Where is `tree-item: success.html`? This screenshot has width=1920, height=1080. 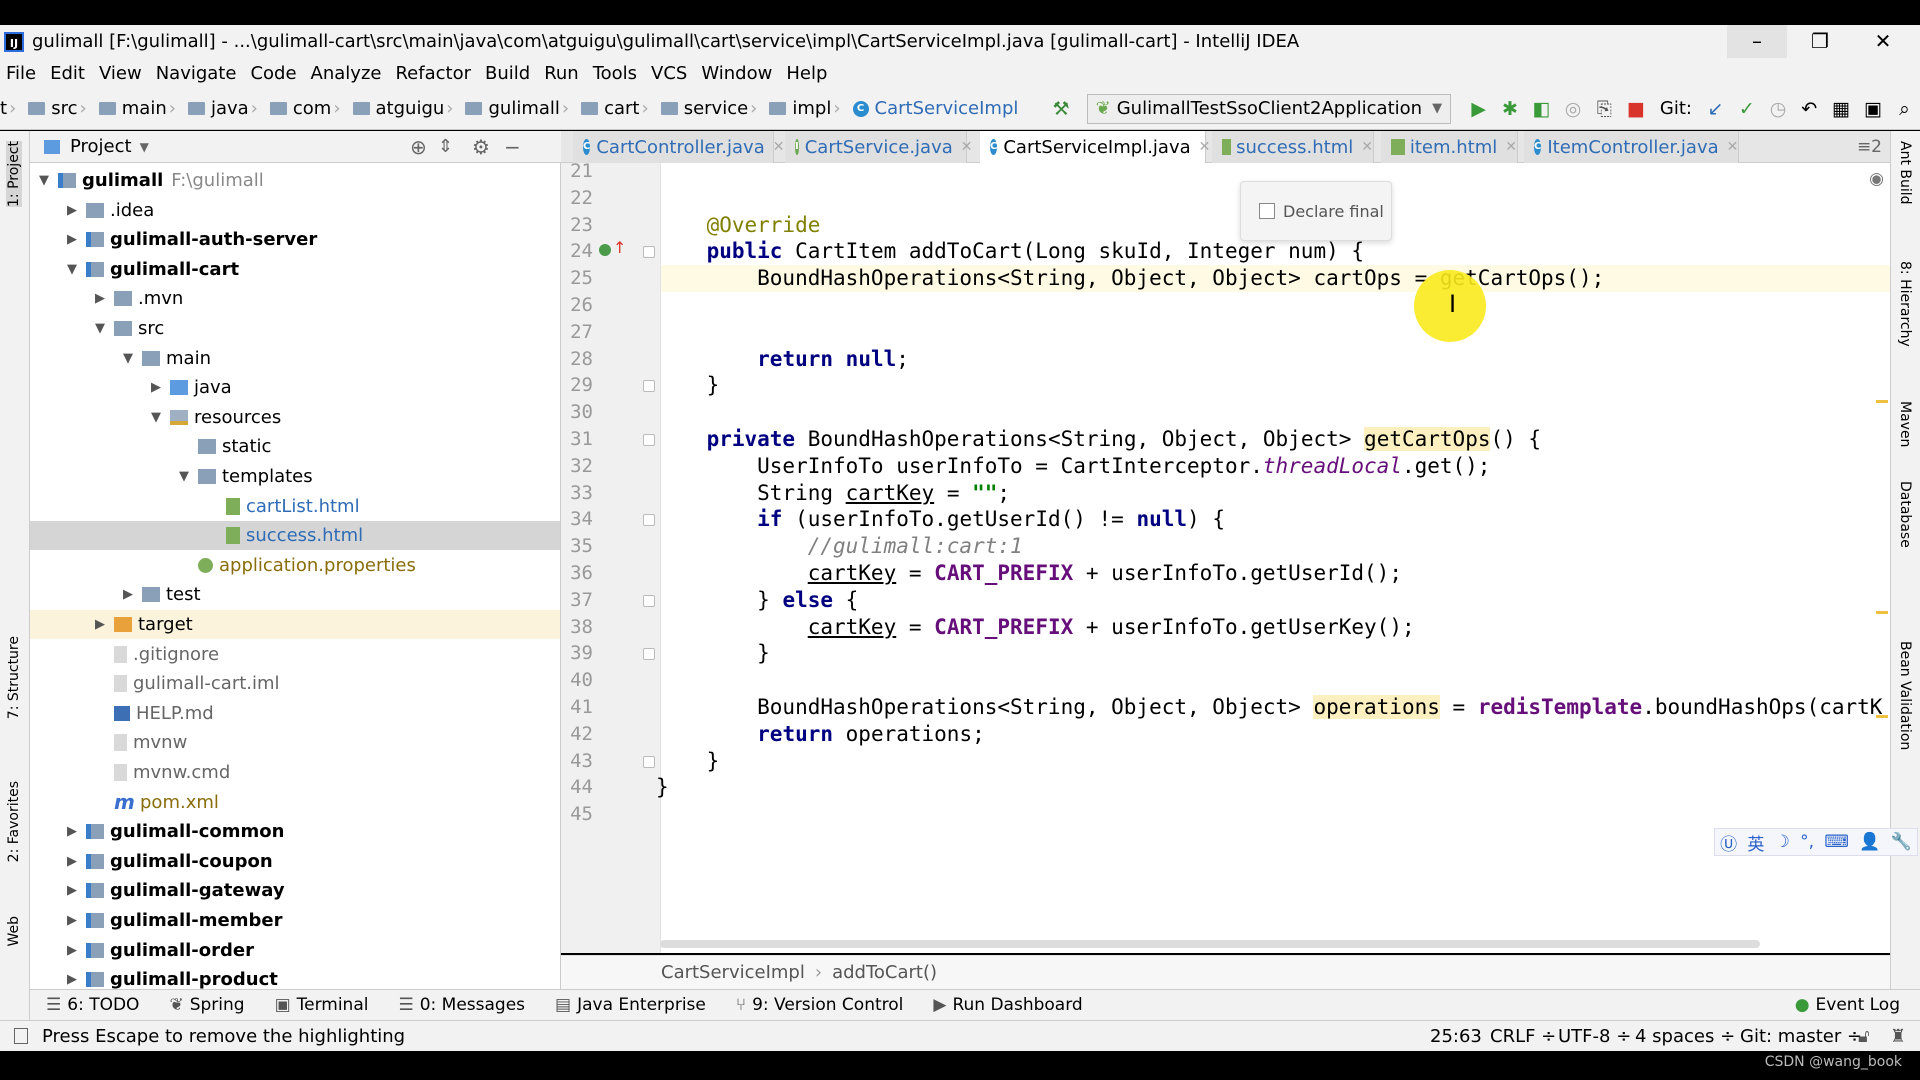
tree-item: success.html is located at coordinates (295, 536).